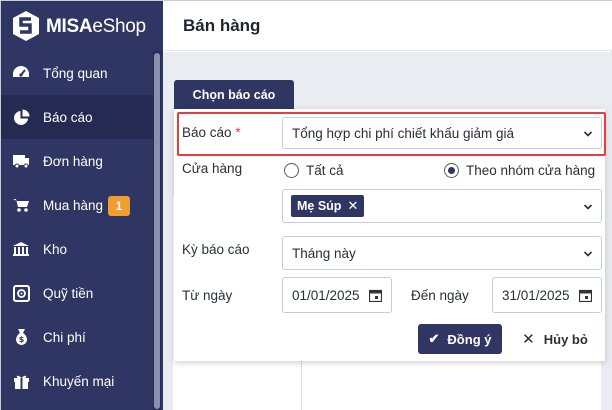 The height and width of the screenshot is (410, 612). I want to click on radio-label: Theo nhóm cửa hàng, so click(531, 170).